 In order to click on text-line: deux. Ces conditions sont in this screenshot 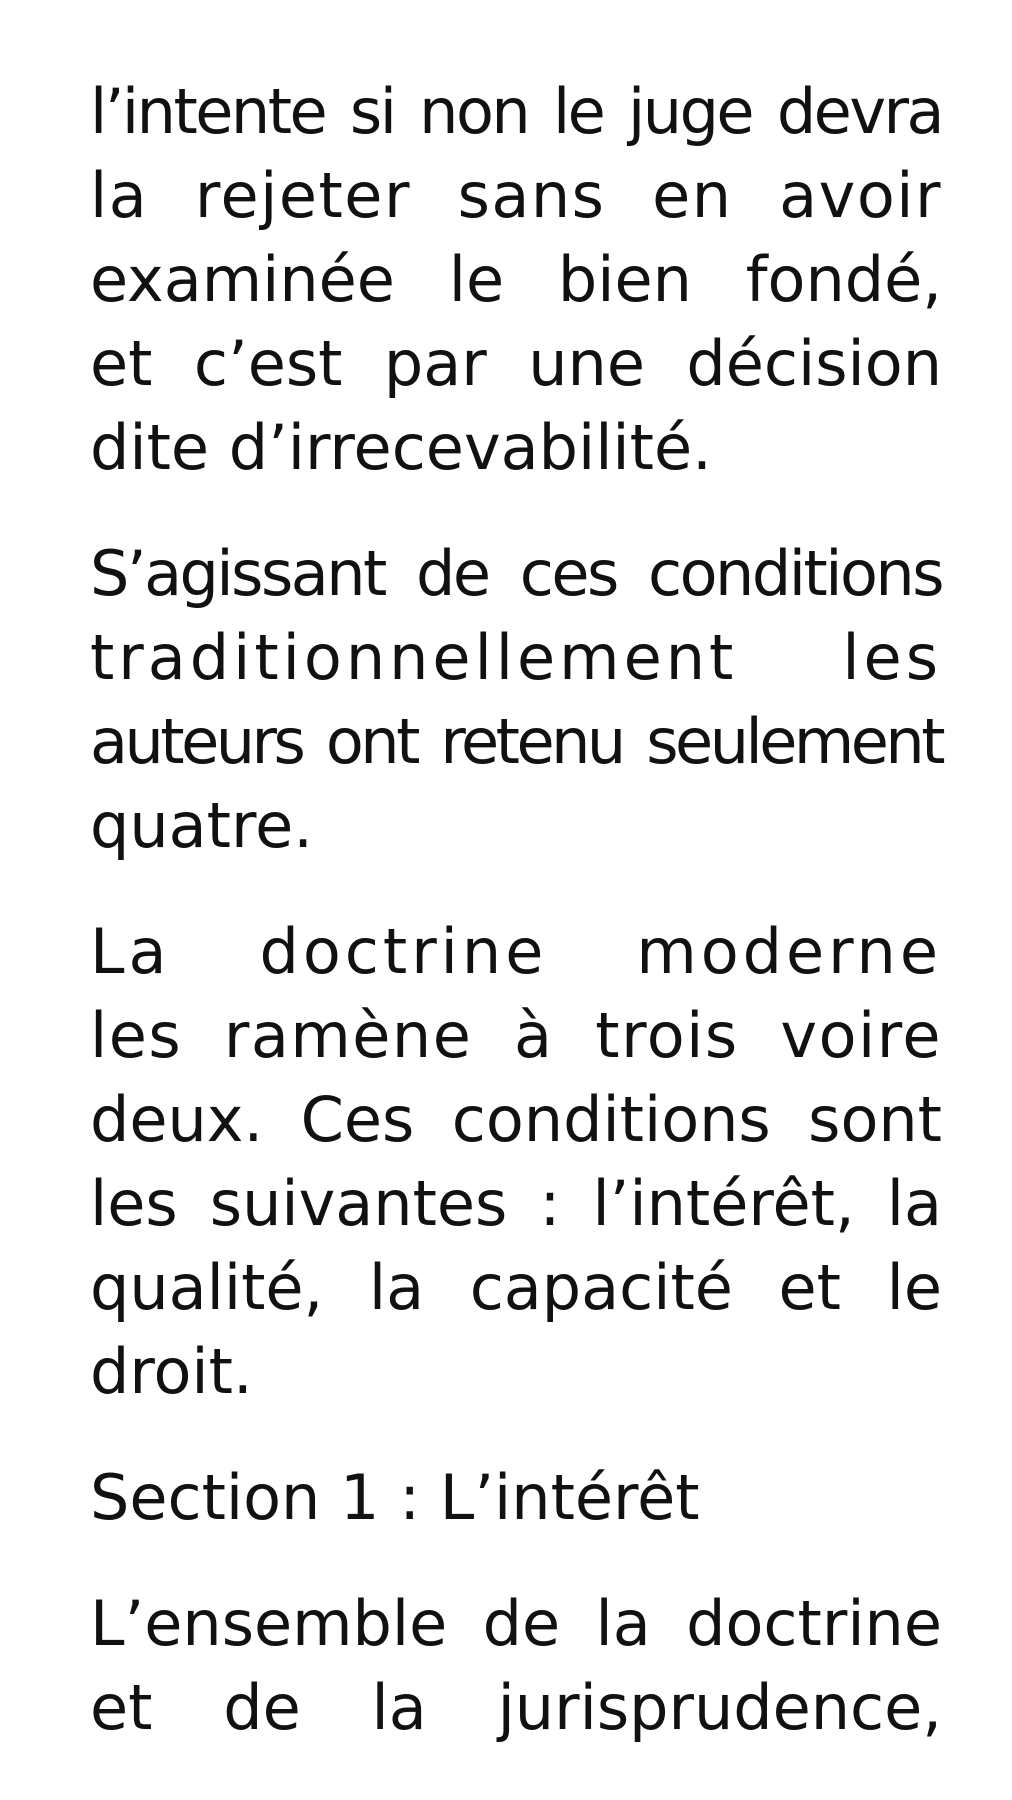, I will do `click(516, 1119)`.